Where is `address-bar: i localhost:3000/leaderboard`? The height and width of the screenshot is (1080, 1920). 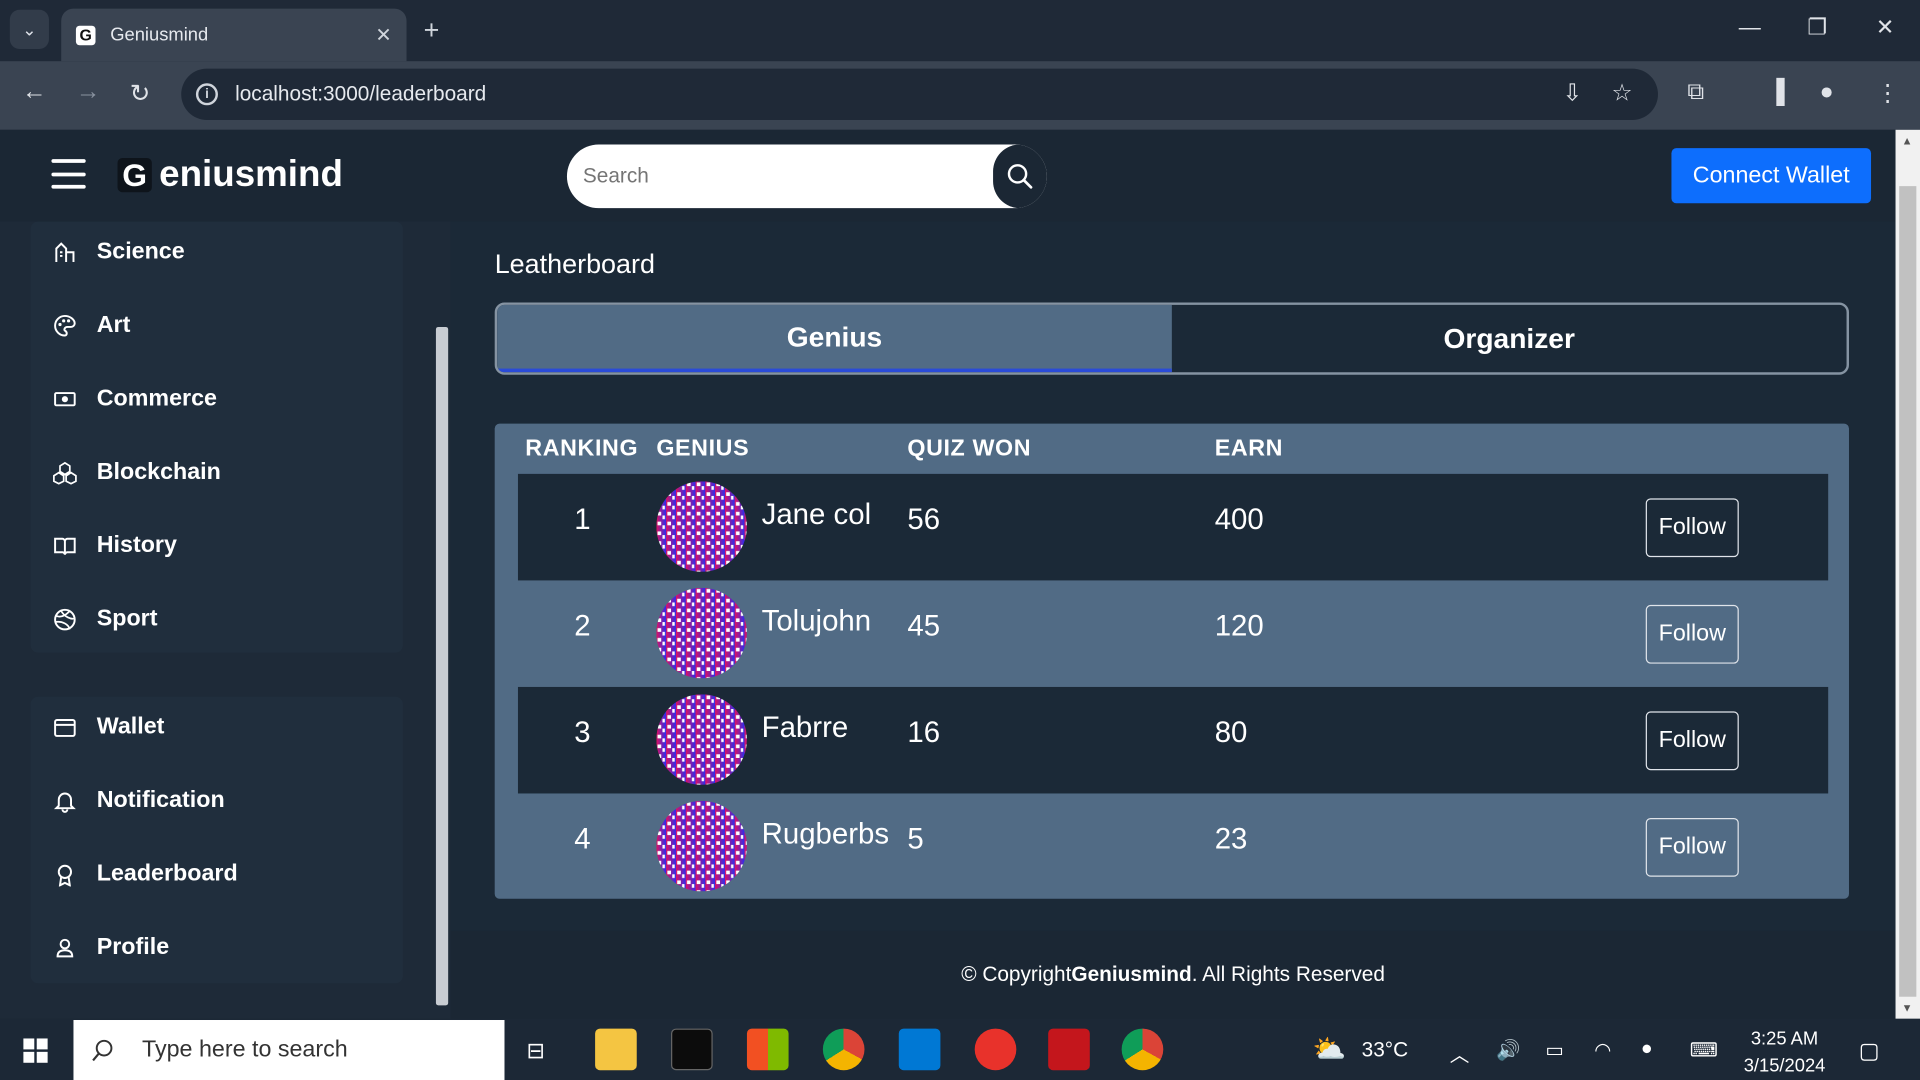
address-bar: i localhost:3000/leaderboard is located at coordinates (919, 94).